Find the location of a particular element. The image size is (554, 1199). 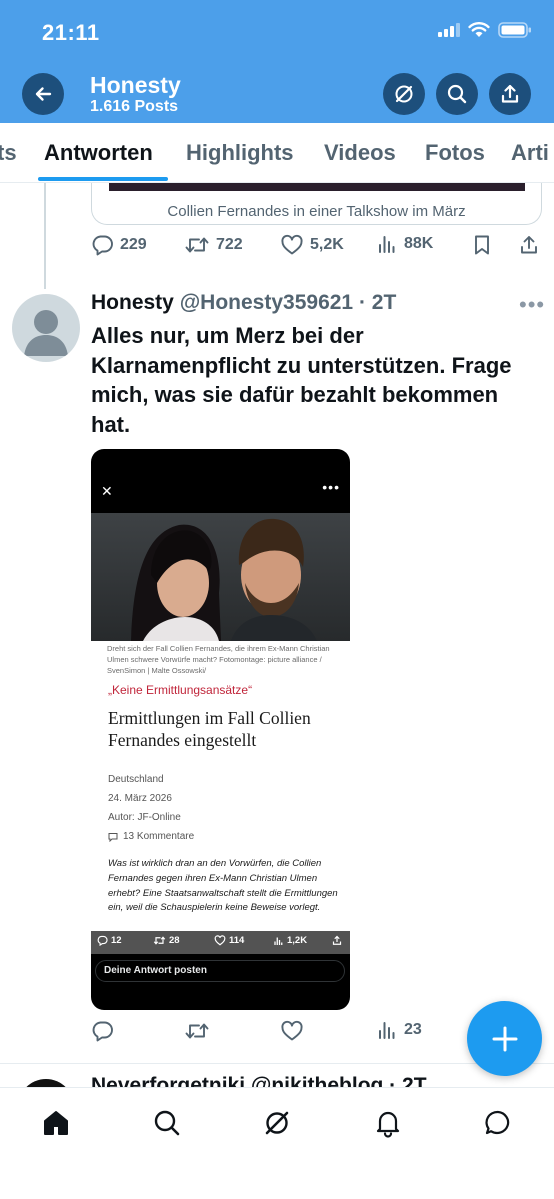

nav-search is located at coordinates (167, 1123).